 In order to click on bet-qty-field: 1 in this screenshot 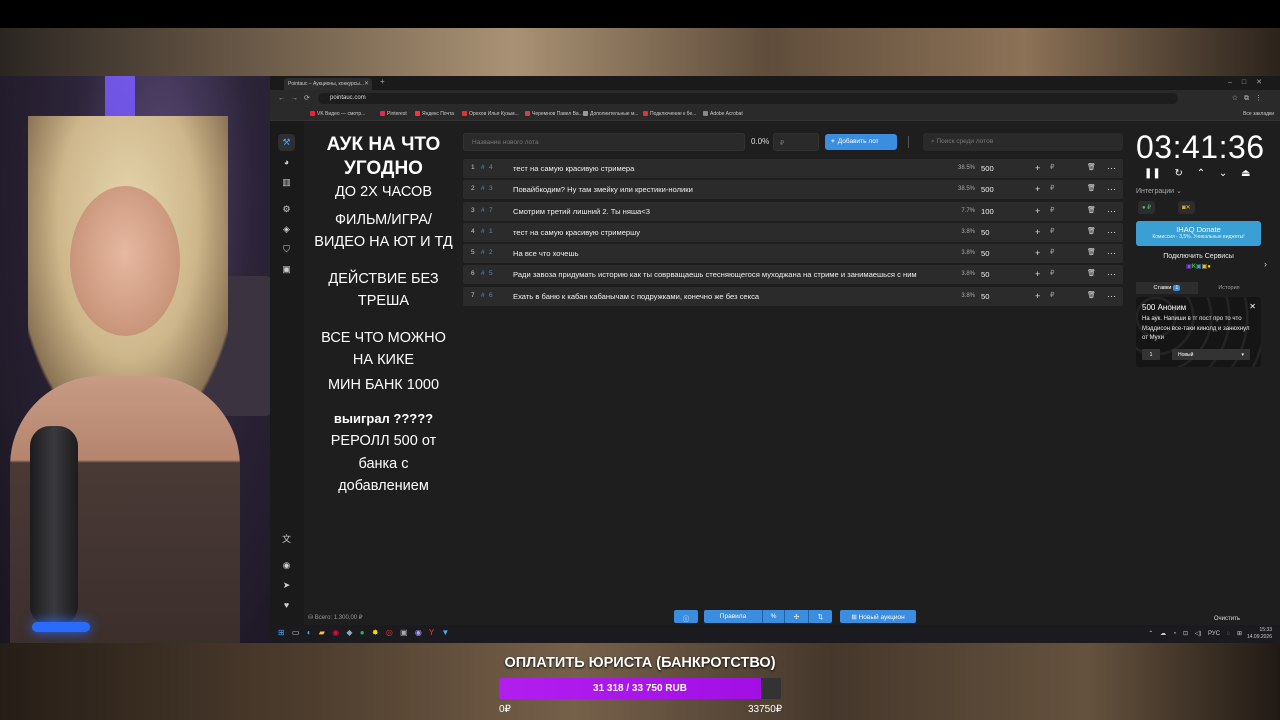, I will do `click(1151, 354)`.